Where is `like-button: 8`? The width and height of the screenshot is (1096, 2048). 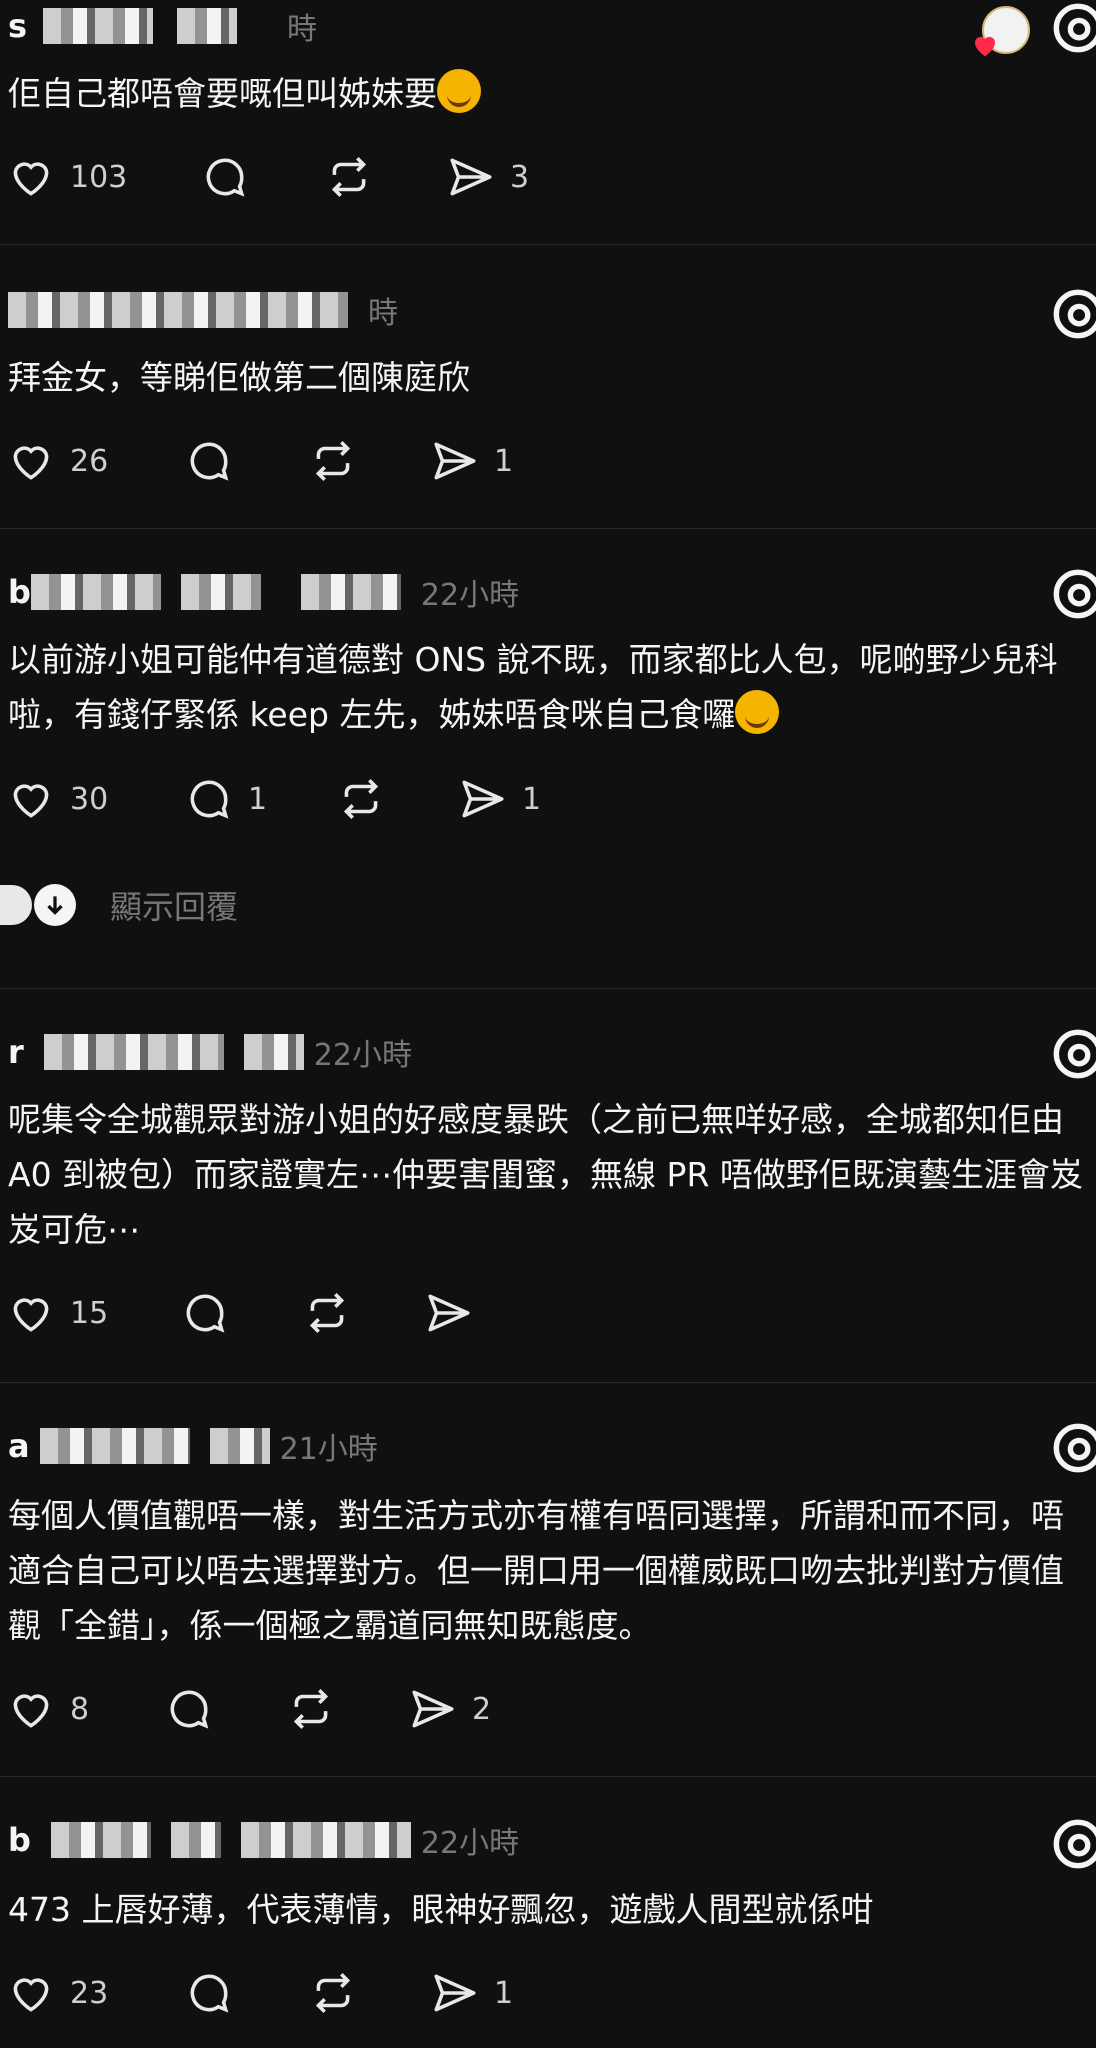 like-button: 8 is located at coordinates (47, 1709).